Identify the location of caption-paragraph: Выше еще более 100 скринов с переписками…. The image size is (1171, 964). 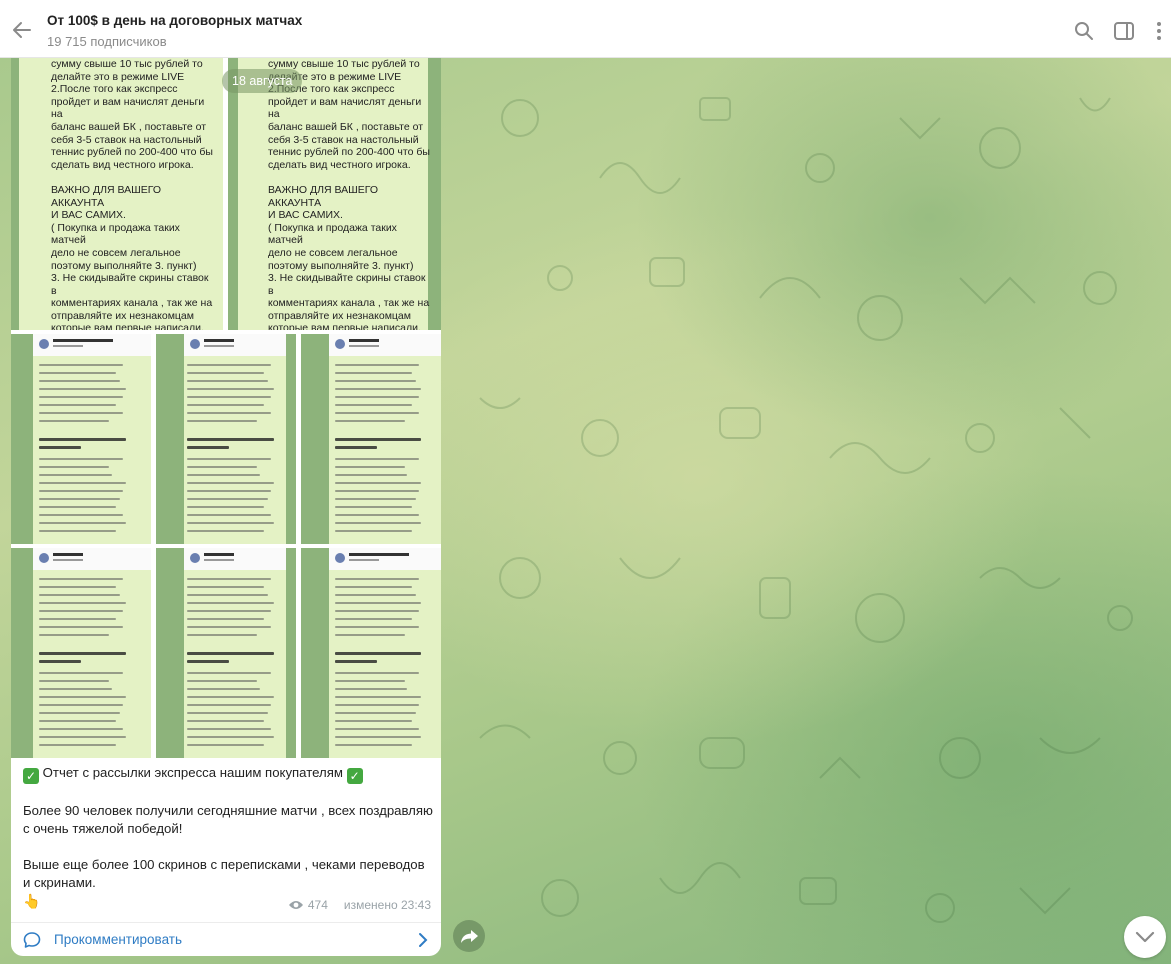
(224, 873).